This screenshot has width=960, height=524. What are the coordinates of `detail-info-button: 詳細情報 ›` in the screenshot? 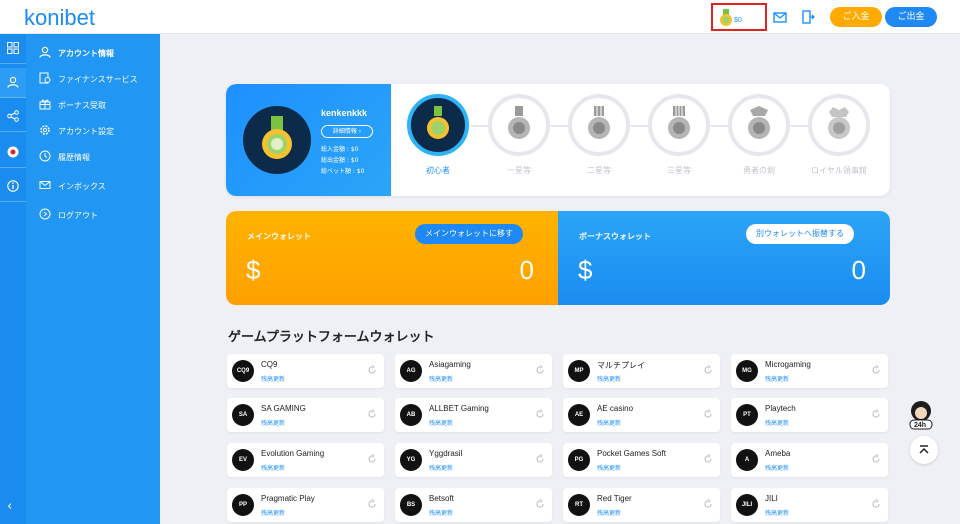 It's located at (347, 131).